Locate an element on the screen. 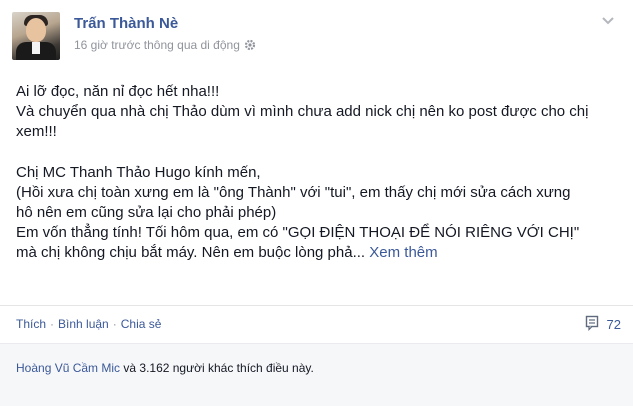 This screenshot has height=406, width=633. author-name: Trấn Thành Nè is located at coordinates (126, 23).